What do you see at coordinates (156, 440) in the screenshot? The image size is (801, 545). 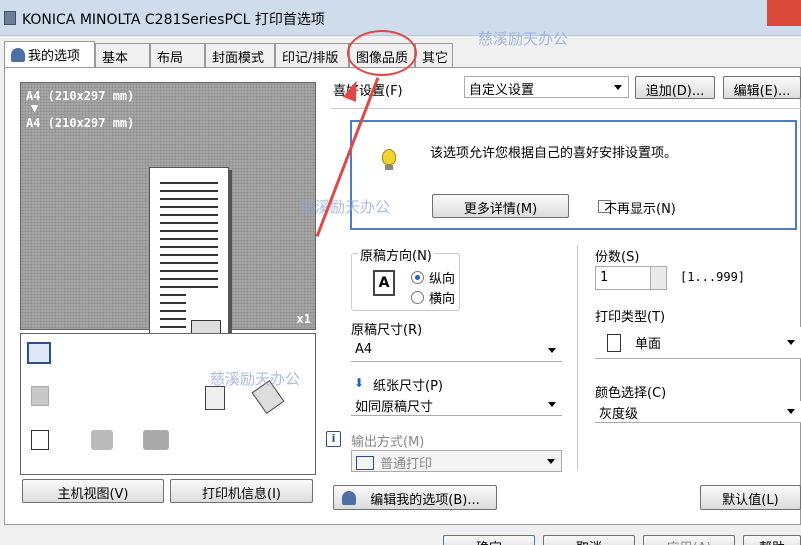 I see `users-icon` at bounding box center [156, 440].